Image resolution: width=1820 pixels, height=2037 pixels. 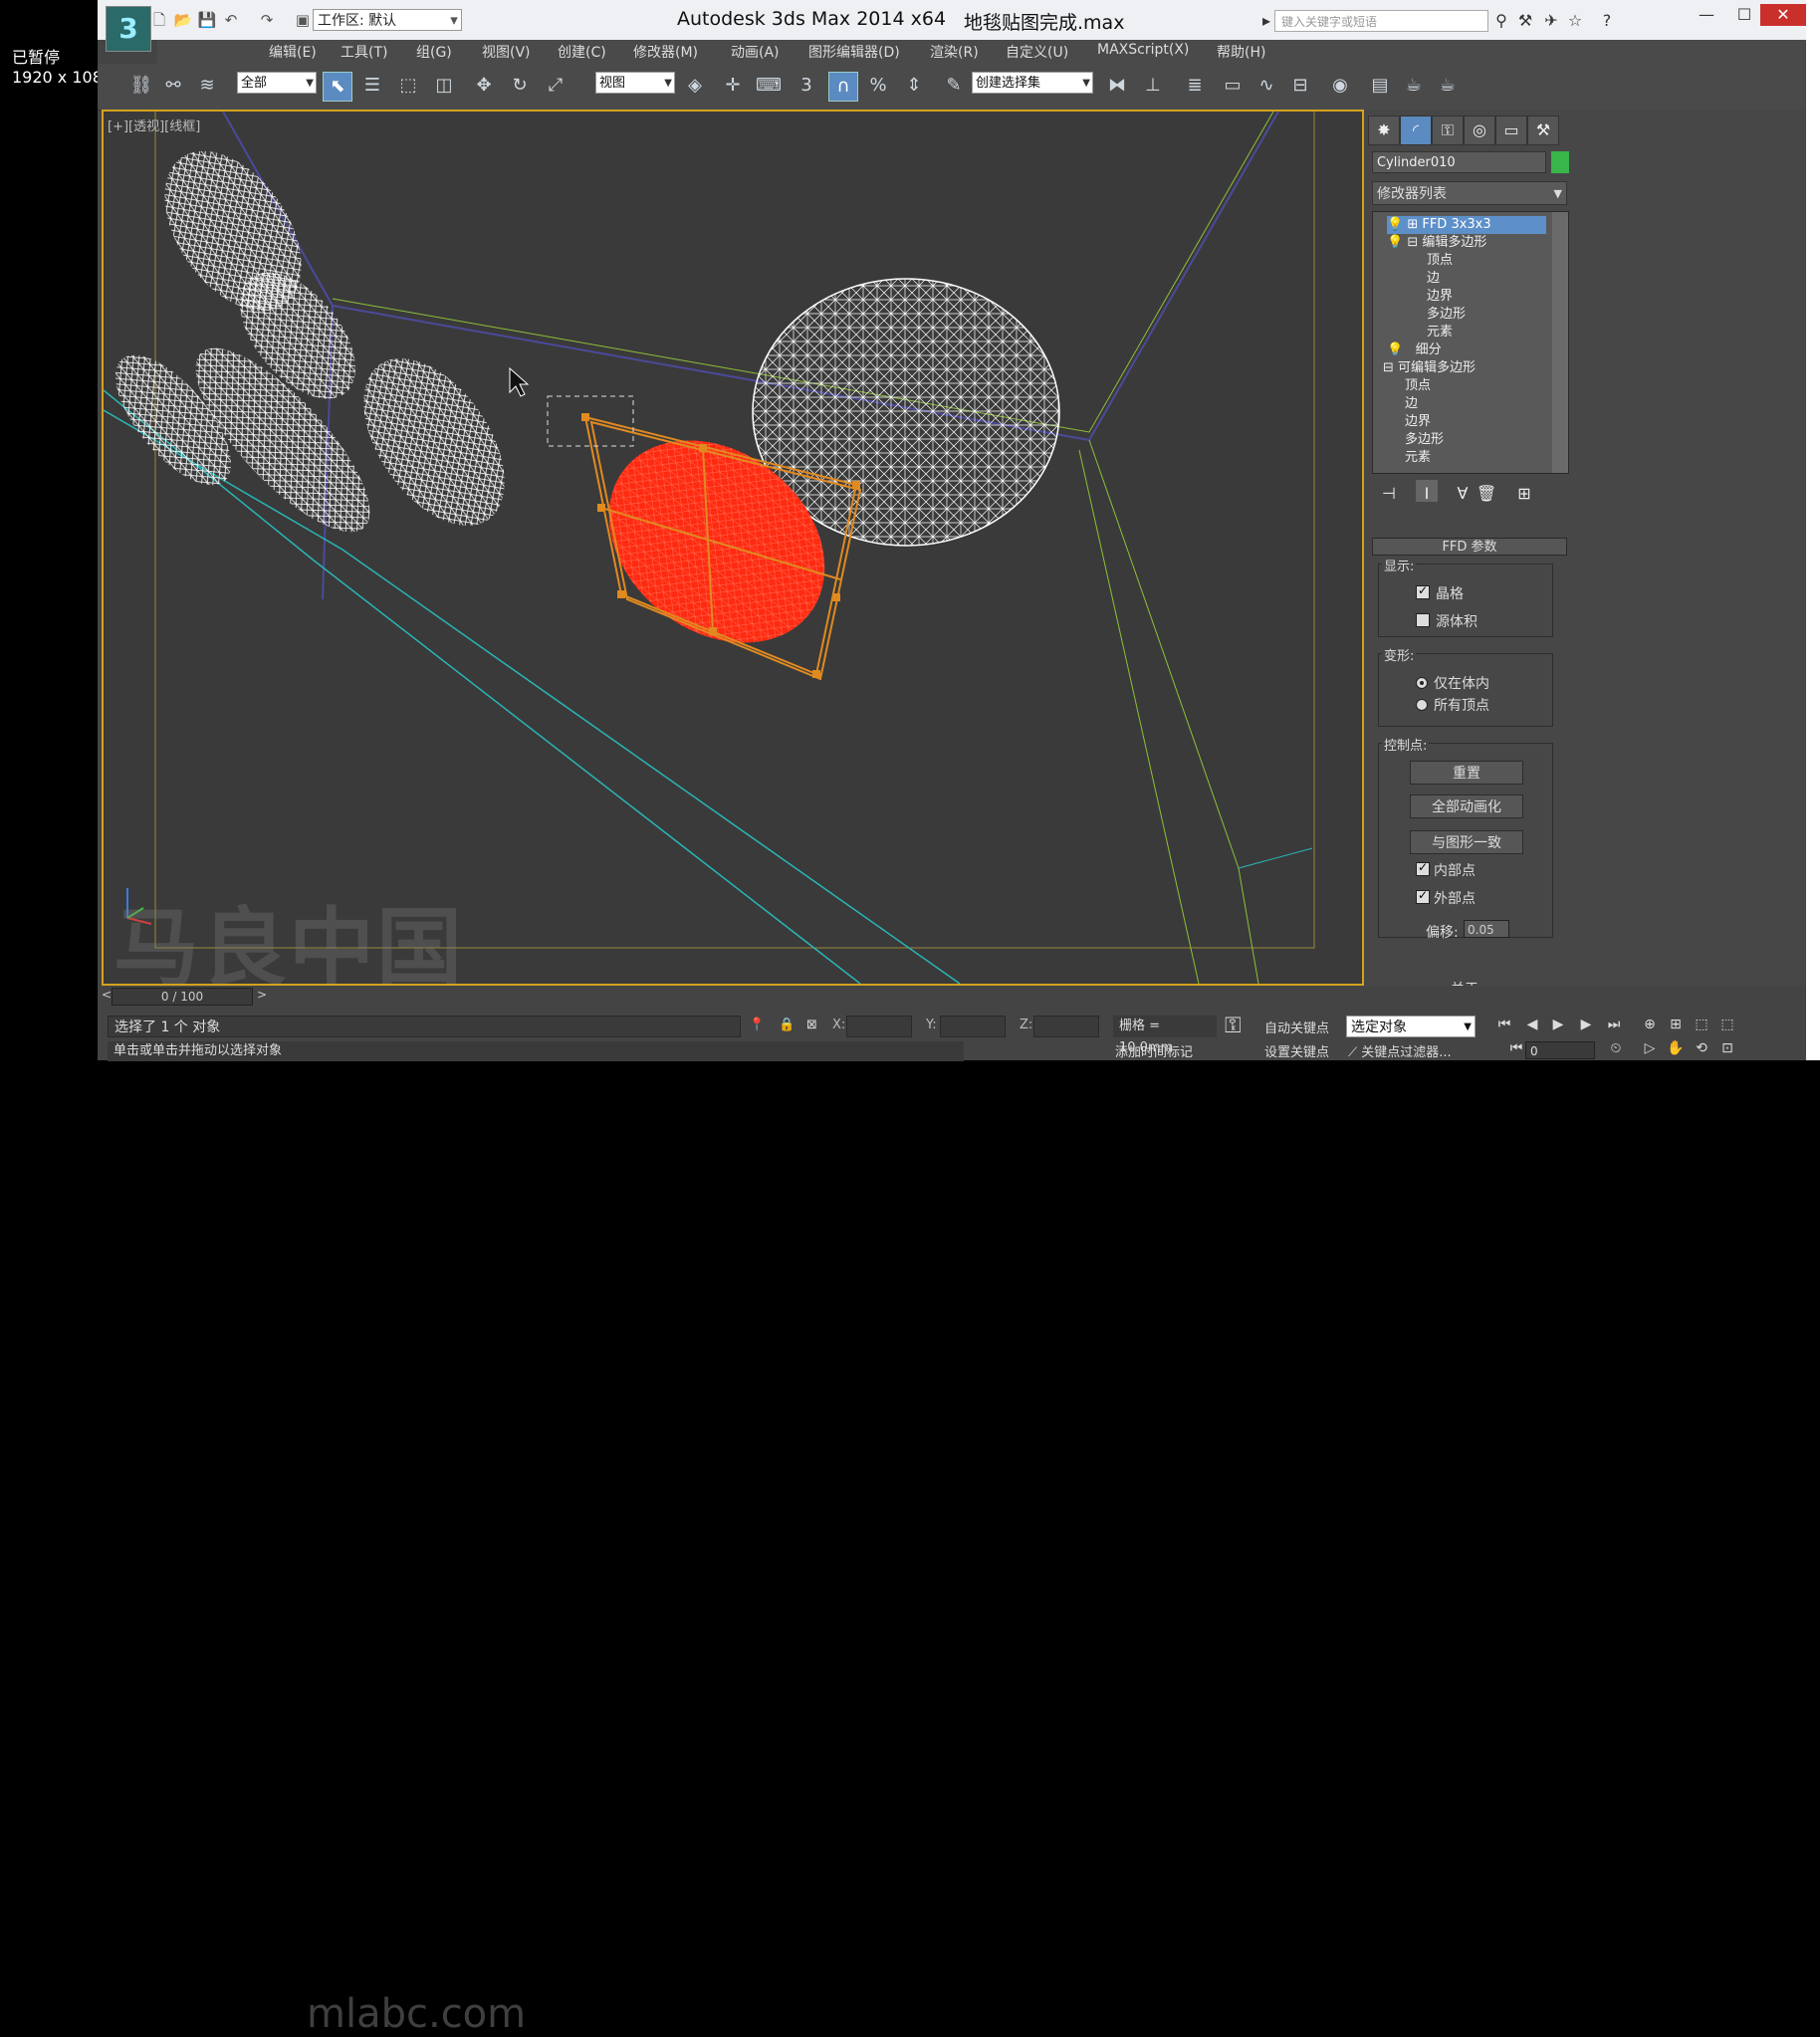 What do you see at coordinates (1701, 1048) in the screenshot?
I see `orbit-icon: ⟲` at bounding box center [1701, 1048].